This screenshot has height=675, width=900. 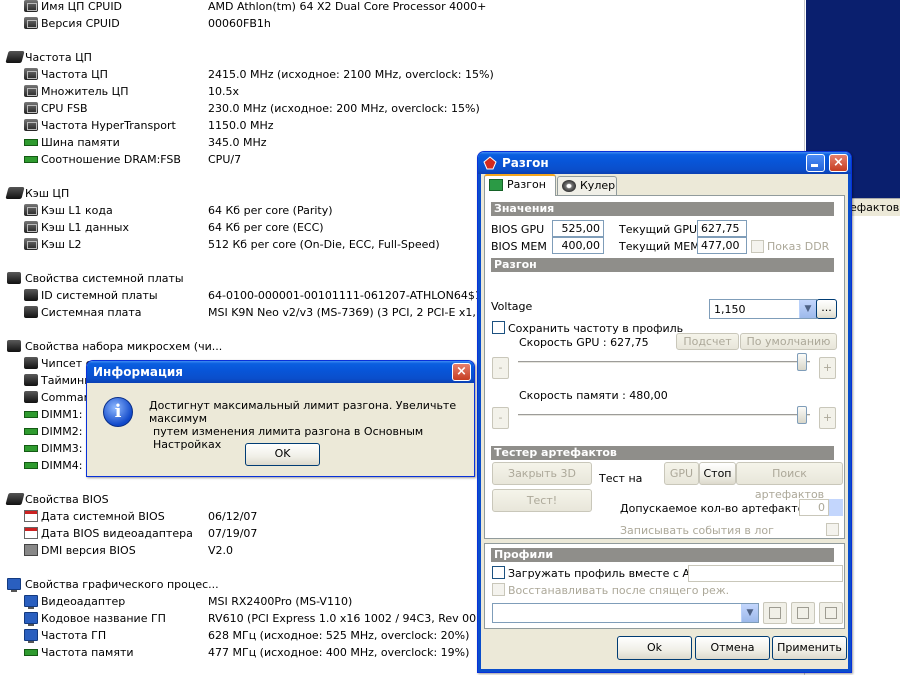 What do you see at coordinates (578, 245) in the screenshot?
I see `bios-mem-field: 400,00` at bounding box center [578, 245].